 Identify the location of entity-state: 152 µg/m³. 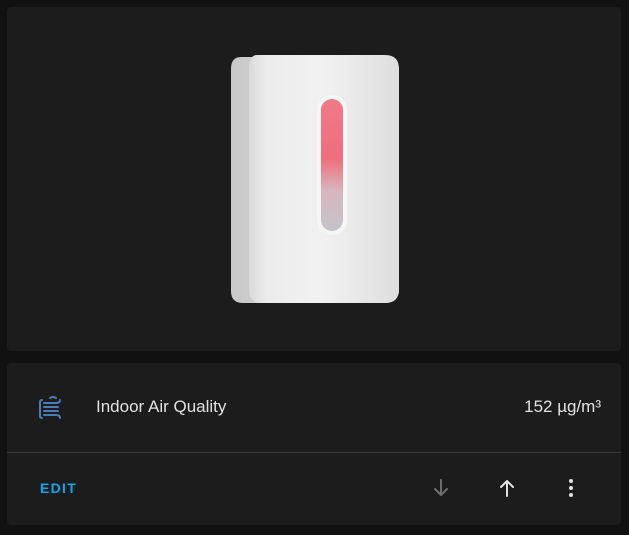
(562, 406).